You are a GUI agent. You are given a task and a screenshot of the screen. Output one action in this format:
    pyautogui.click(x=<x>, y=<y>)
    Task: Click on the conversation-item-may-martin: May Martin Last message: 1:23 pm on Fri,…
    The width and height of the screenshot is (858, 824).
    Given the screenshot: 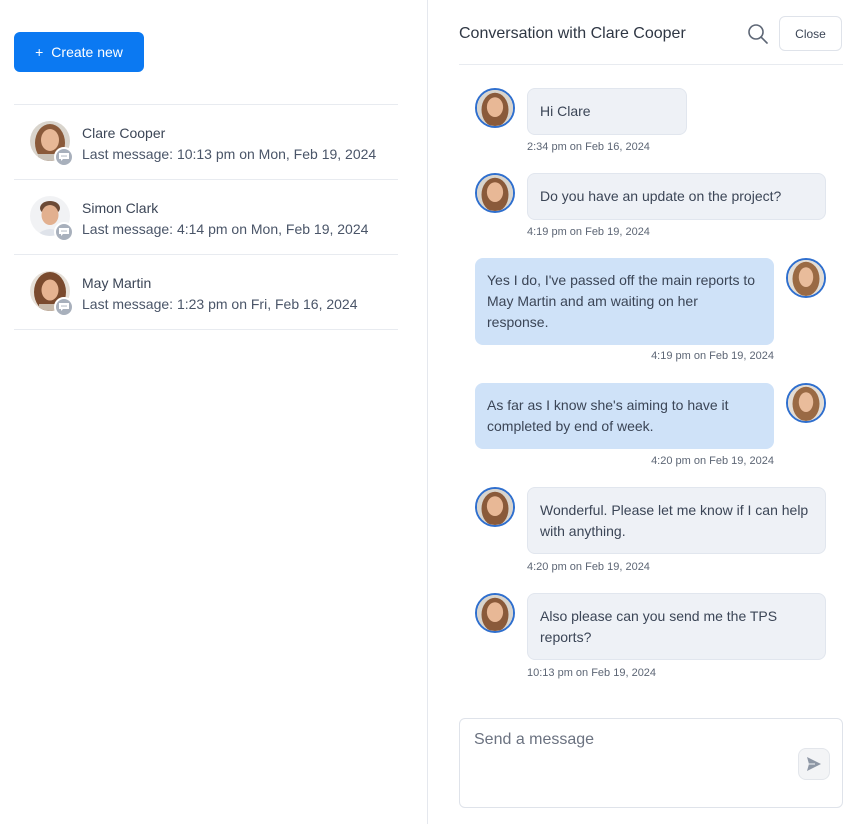 What is the action you would take?
    pyautogui.click(x=206, y=292)
    